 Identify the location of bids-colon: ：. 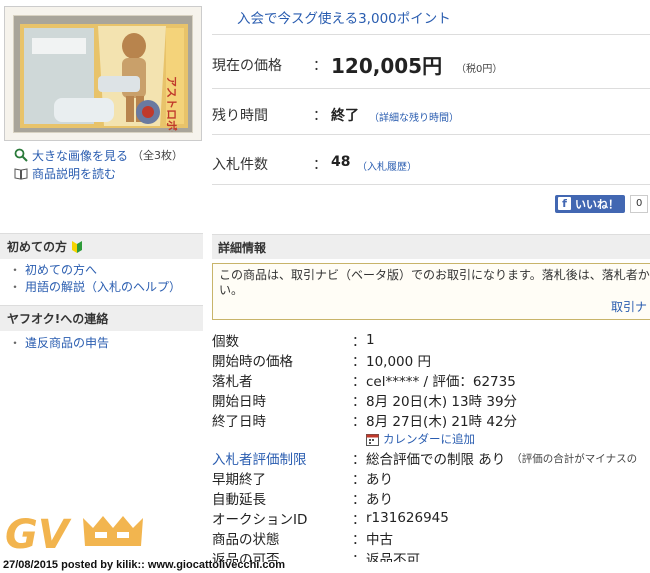
(320, 165).